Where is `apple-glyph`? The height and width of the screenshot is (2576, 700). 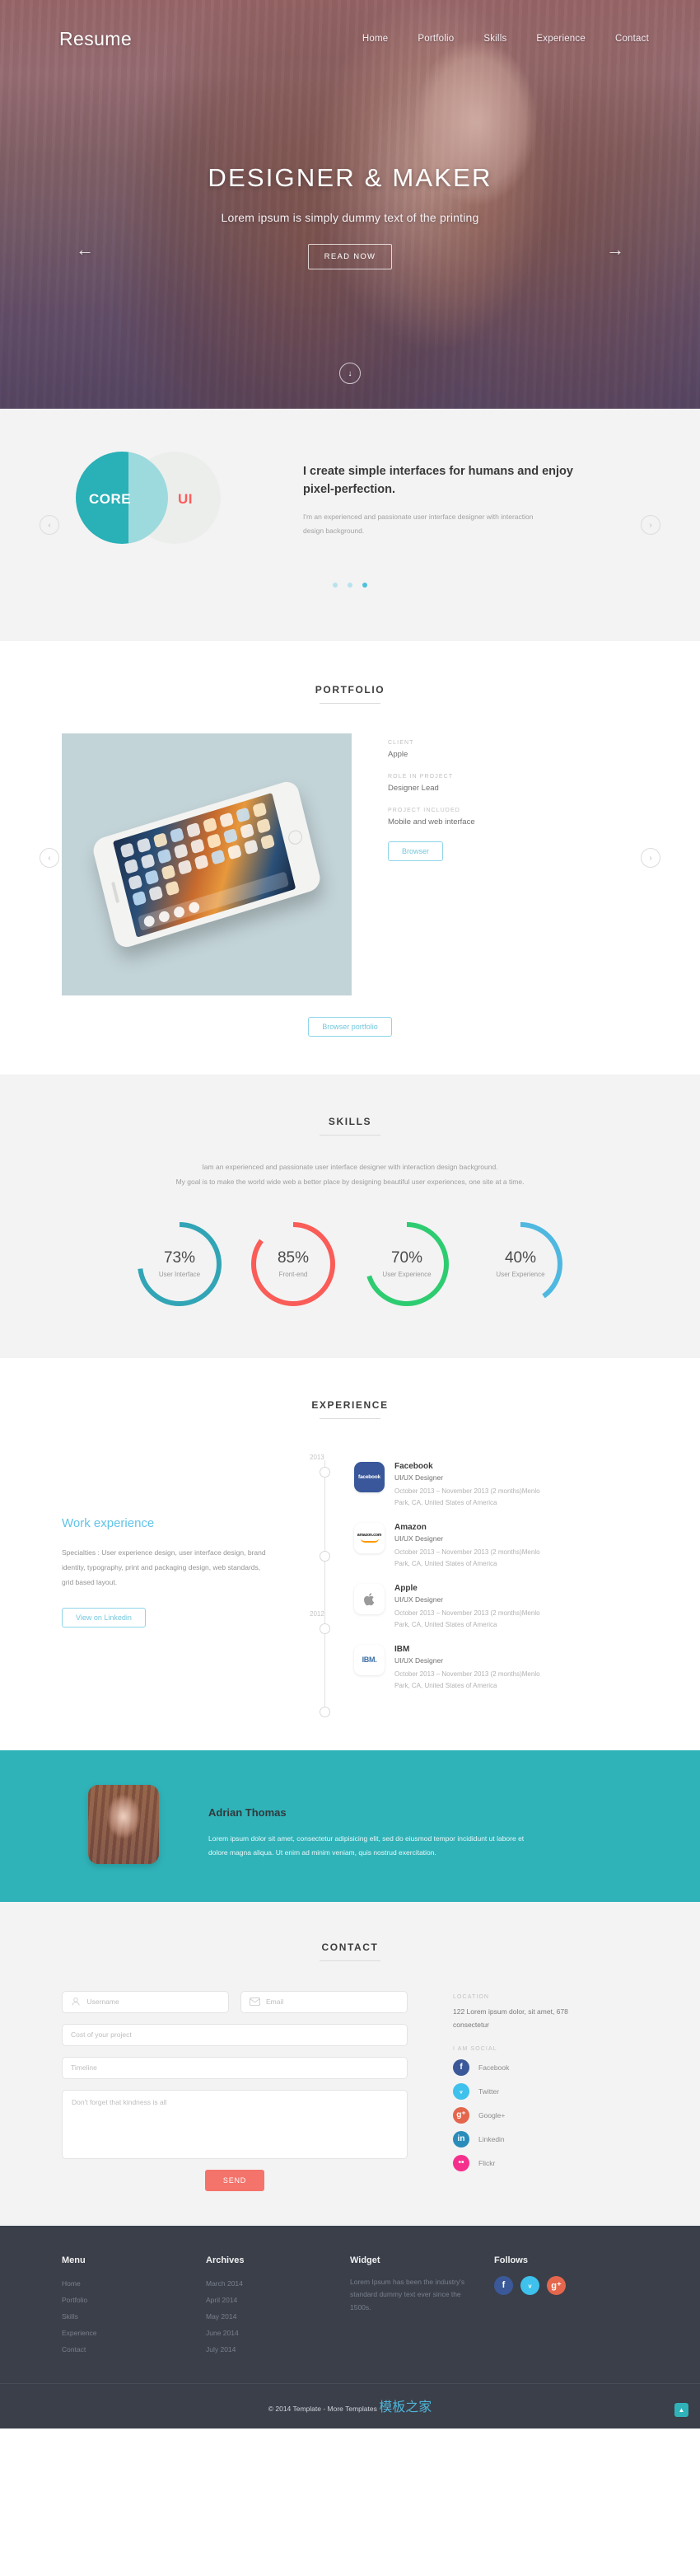 apple-glyph is located at coordinates (369, 1598).